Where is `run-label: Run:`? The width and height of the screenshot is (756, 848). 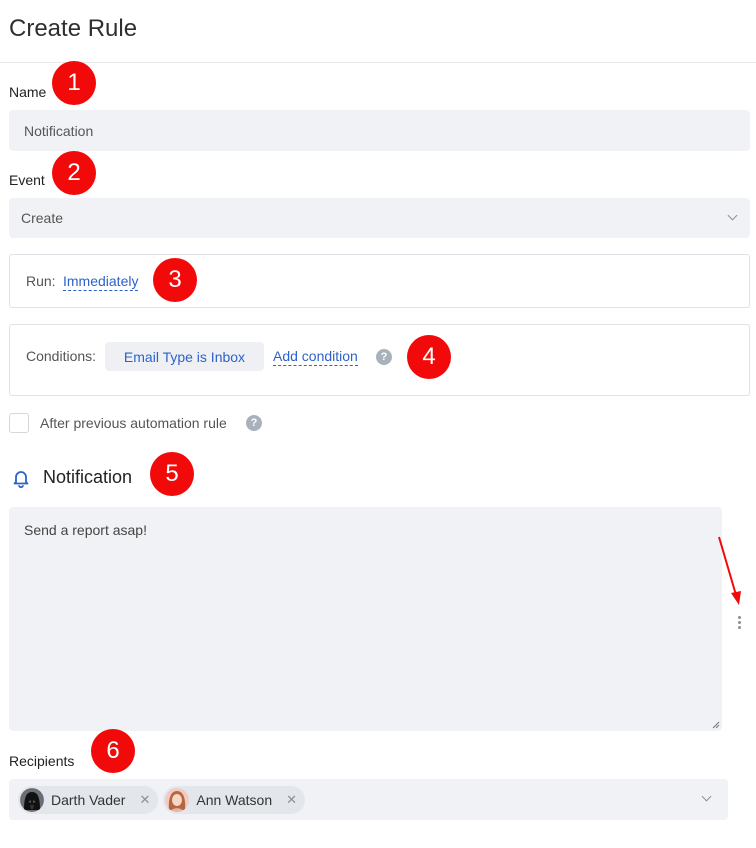 run-label: Run: is located at coordinates (41, 281).